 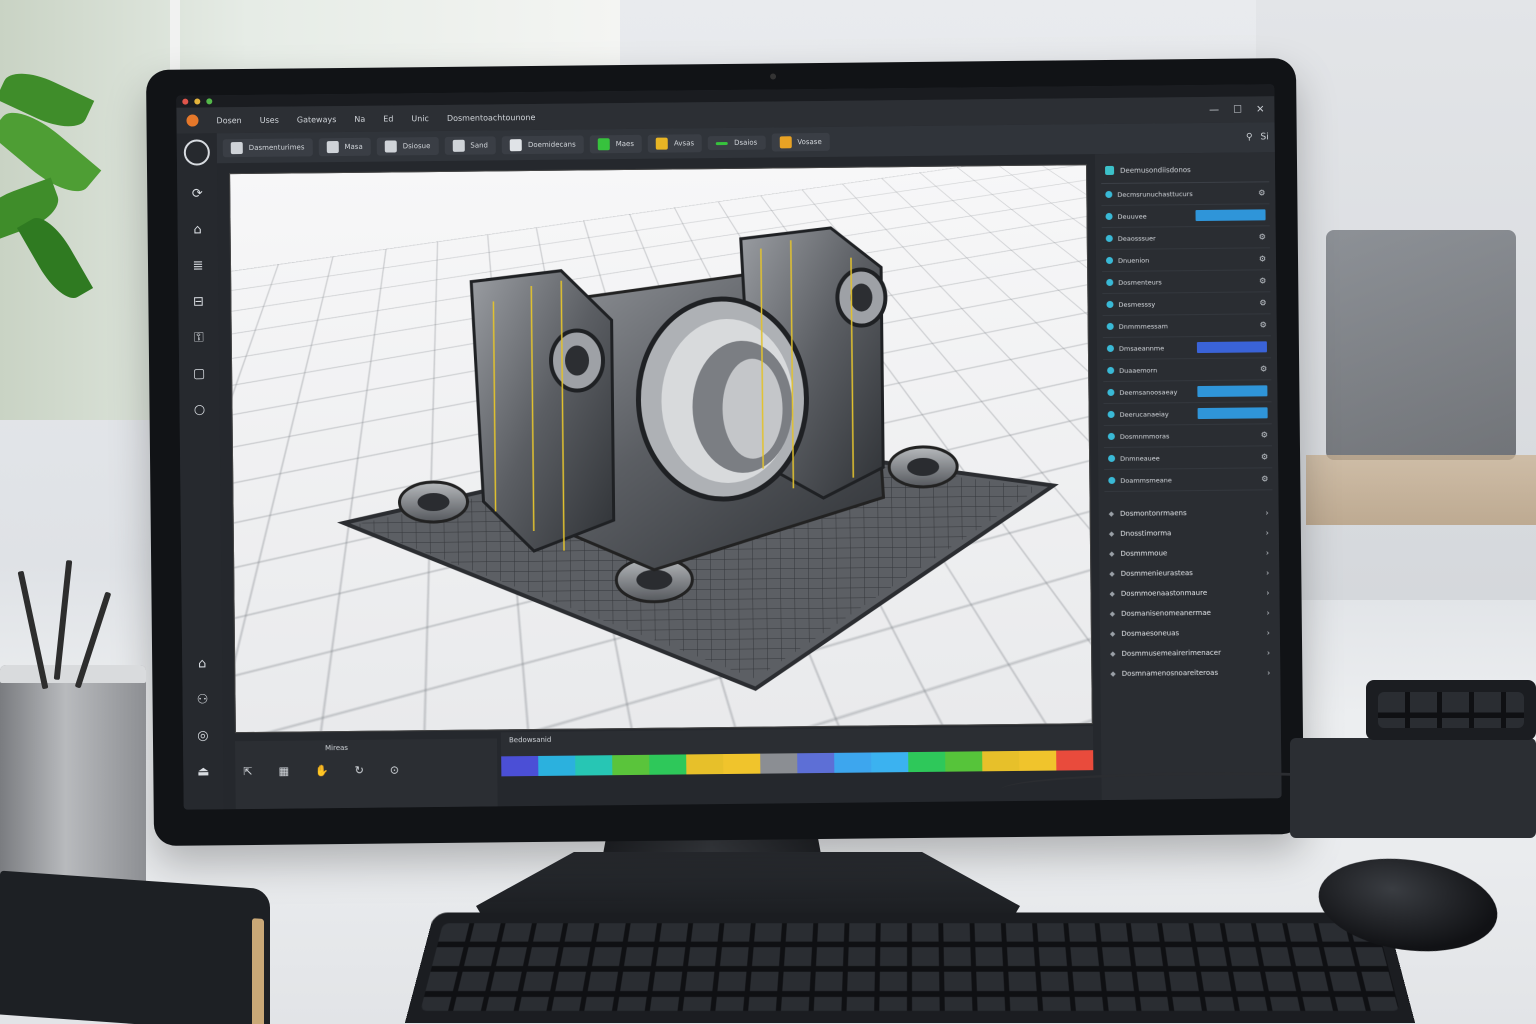 I want to click on close-icon: ✕, so click(x=1260, y=109).